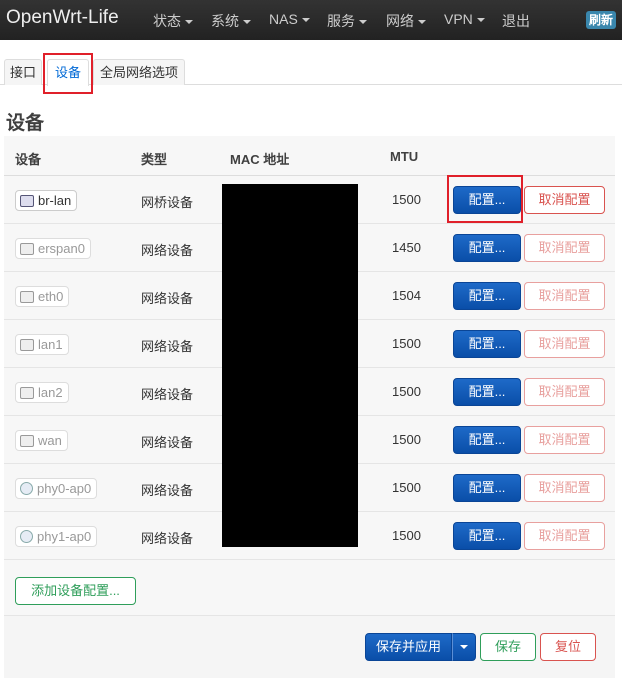  I want to click on highlight-box-tab, so click(68, 73).